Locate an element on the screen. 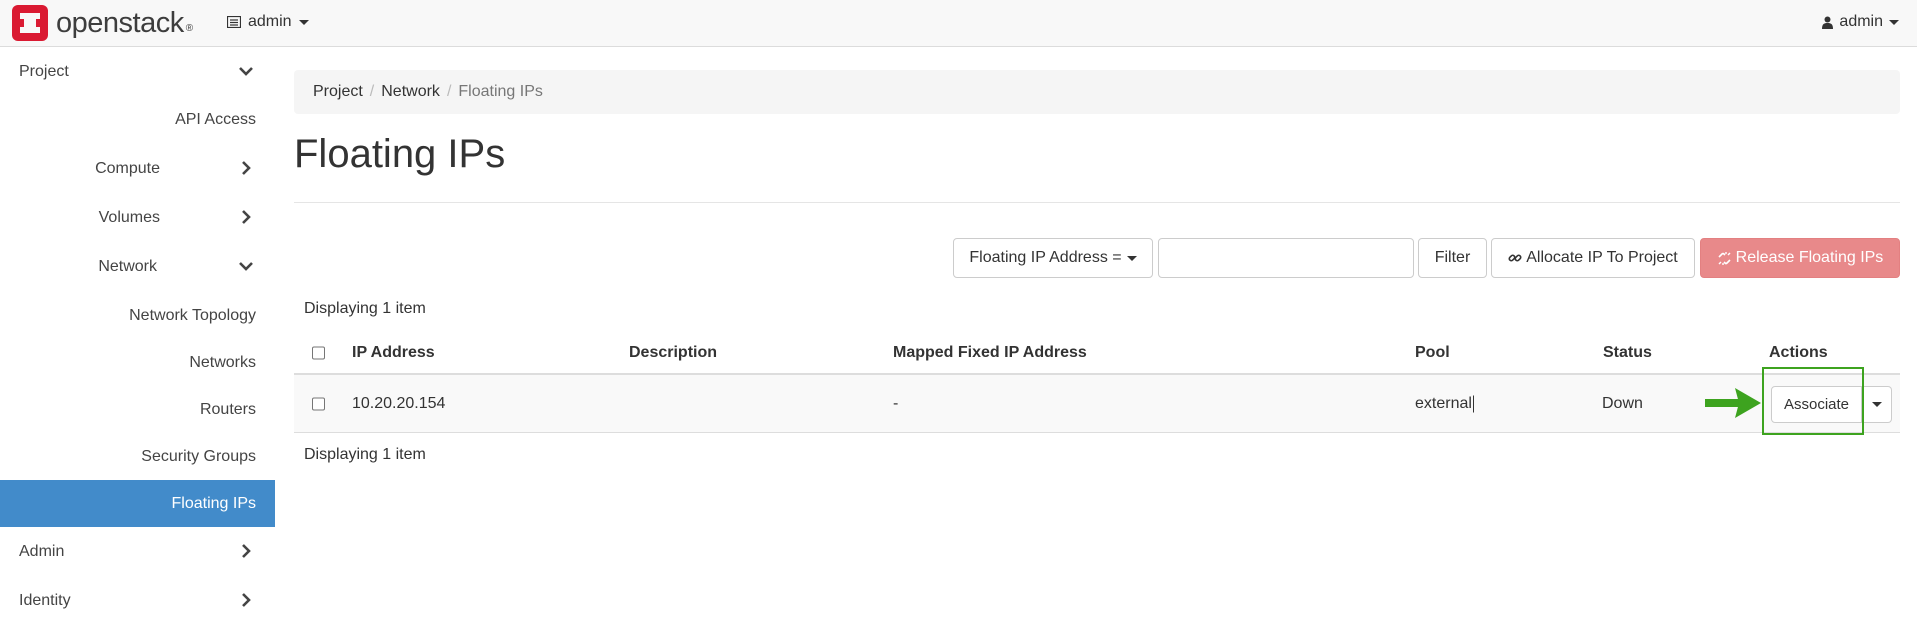 The height and width of the screenshot is (637, 1917). cell-status: Down is located at coordinates (1622, 403).